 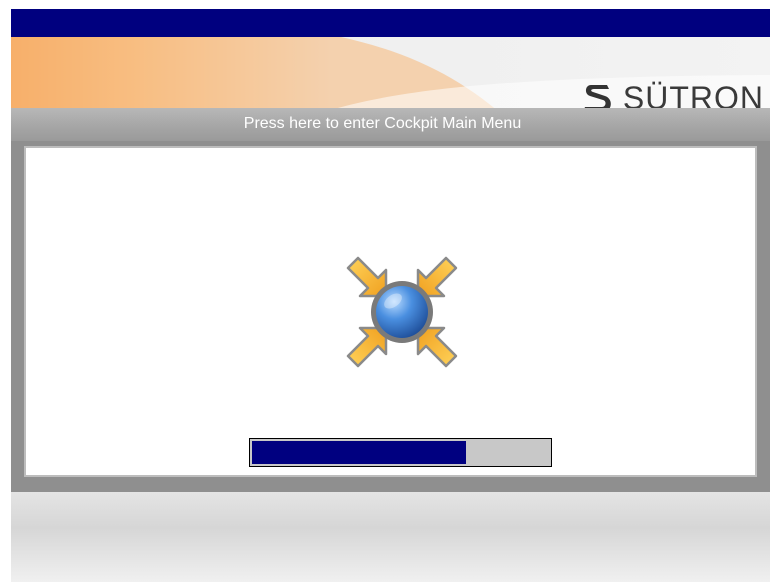 I want to click on loading-progress-bar, so click(x=400, y=452).